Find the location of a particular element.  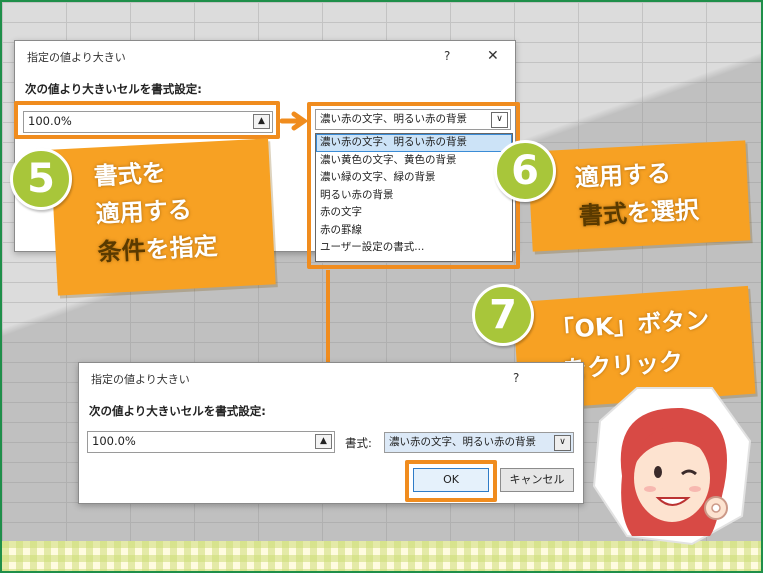

bottom-format-select: 濃い赤の文字、明るい赤の背景 ∨ is located at coordinates (479, 442).